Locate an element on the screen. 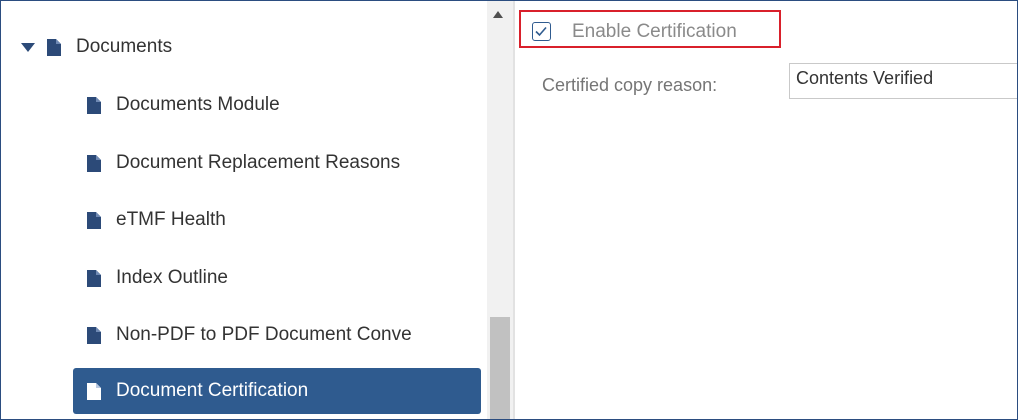 The height and width of the screenshot is (420, 1018). tree-item-label: Documents Module is located at coordinates (198, 104).